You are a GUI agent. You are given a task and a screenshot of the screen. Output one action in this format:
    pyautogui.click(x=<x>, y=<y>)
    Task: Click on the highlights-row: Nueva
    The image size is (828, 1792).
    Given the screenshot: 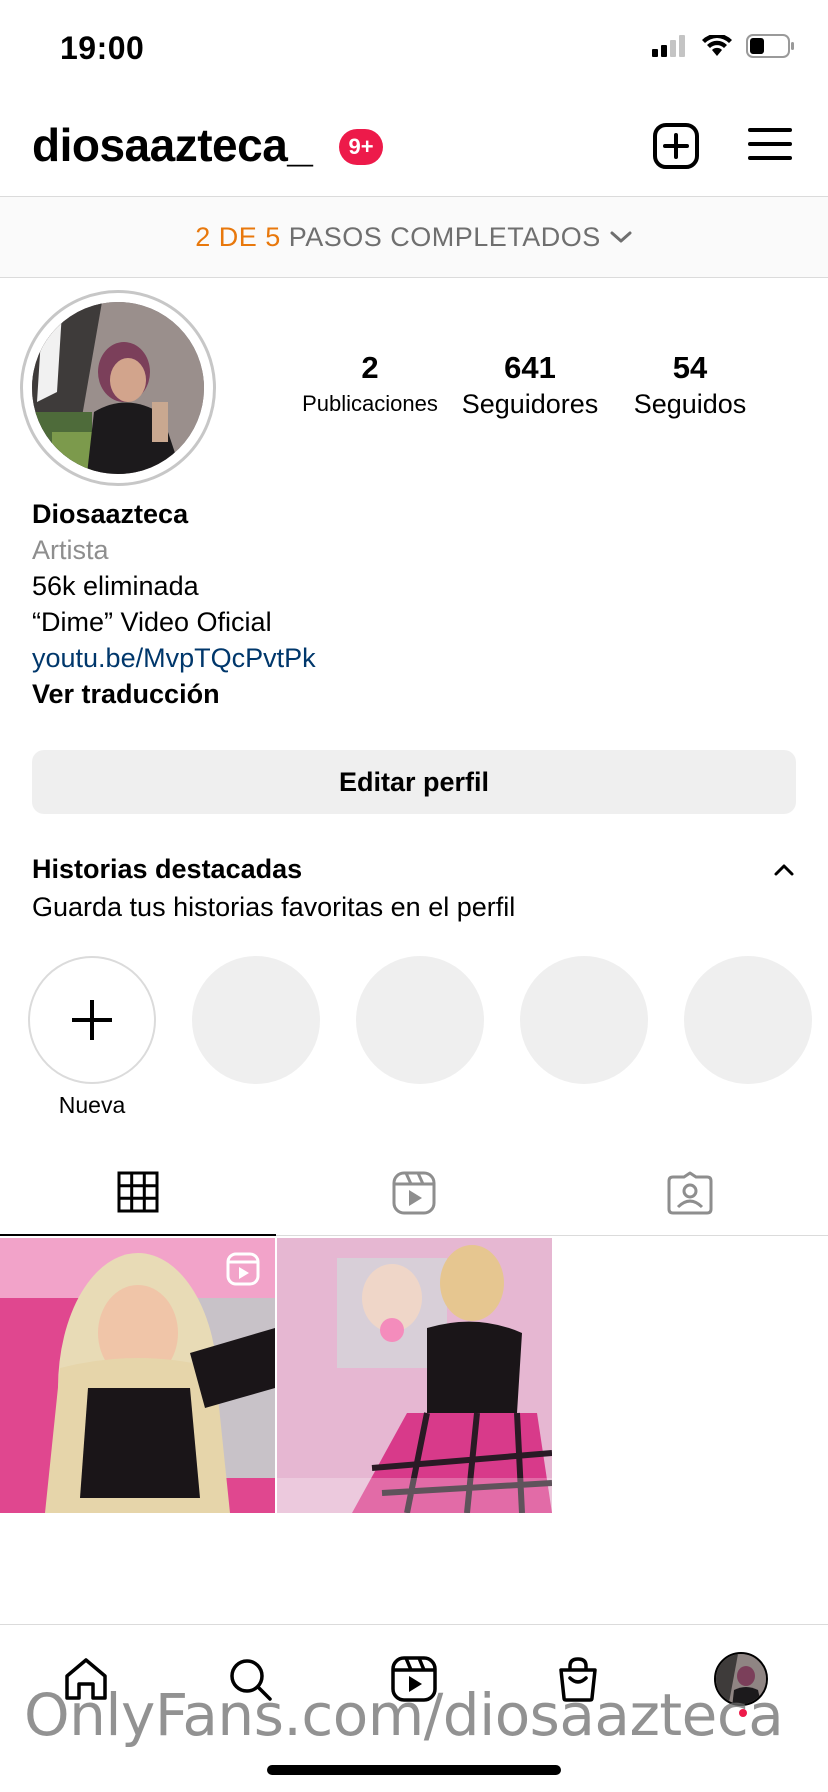 What is the action you would take?
    pyautogui.click(x=414, y=1041)
    